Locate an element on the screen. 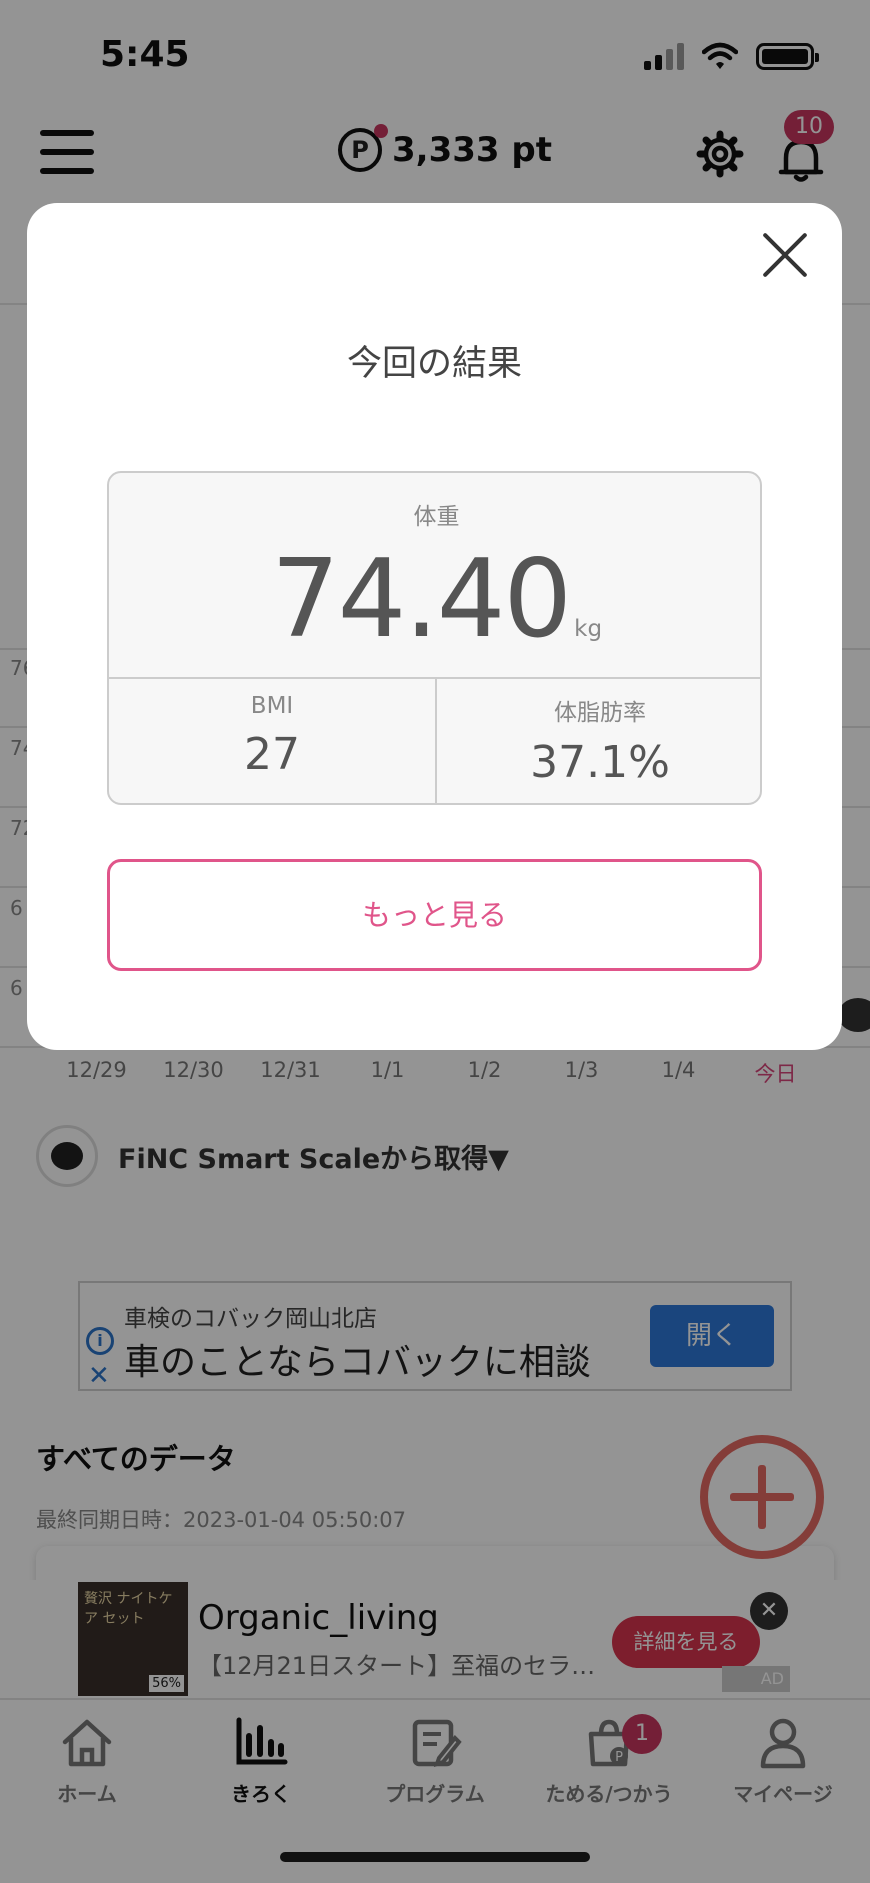 The width and height of the screenshot is (870, 1883). body-fat-label: 体脂肪率 is located at coordinates (600, 713).